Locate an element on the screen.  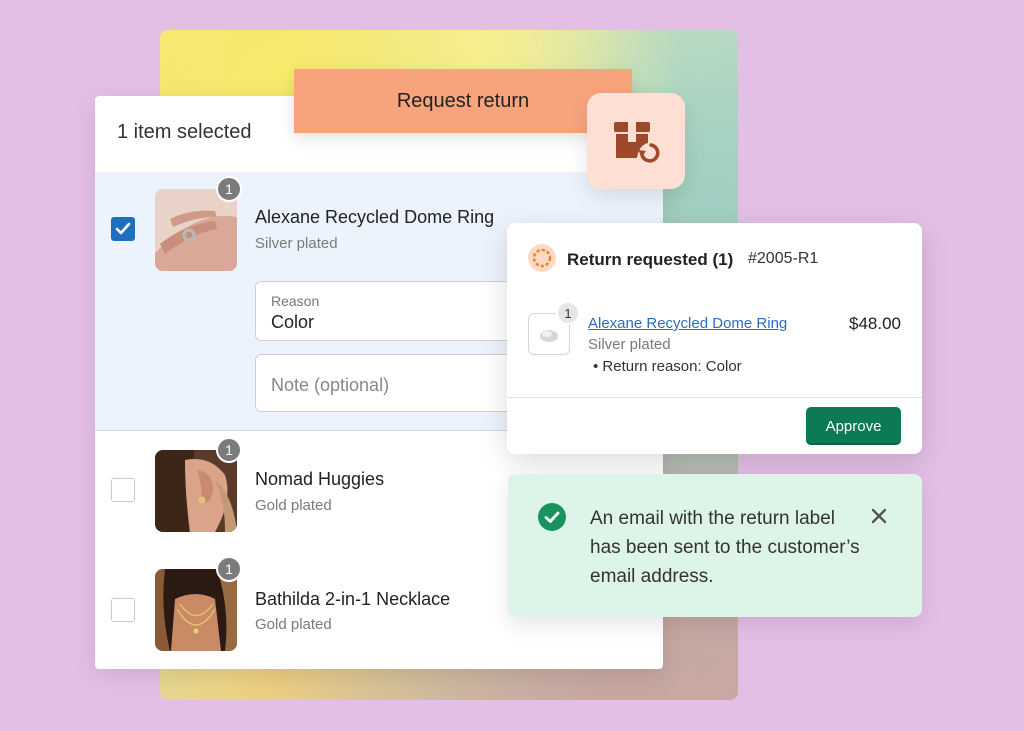
return-order-number: #2005-R1 is located at coordinates (783, 258).